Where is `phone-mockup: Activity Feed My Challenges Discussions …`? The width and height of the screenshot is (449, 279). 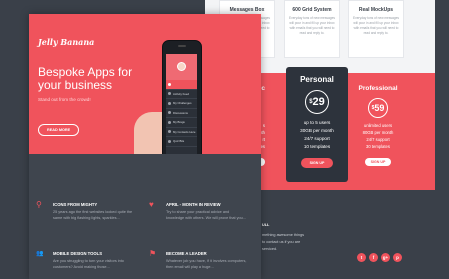
phone-mockup: Activity Feed My Challenges Discussions … is located at coordinates (182, 97).